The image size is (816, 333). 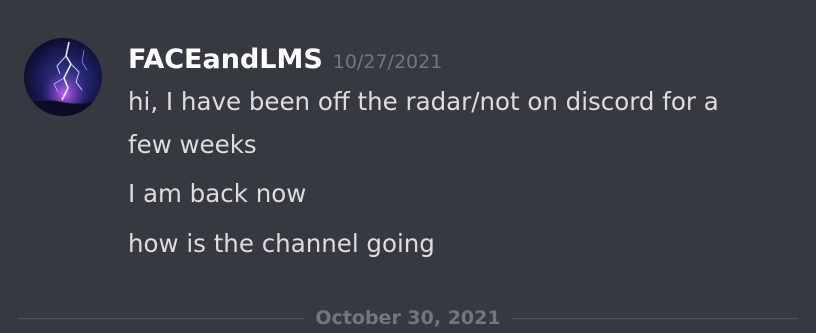 What do you see at coordinates (281, 243) in the screenshot?
I see `message-line: how is the channel going` at bounding box center [281, 243].